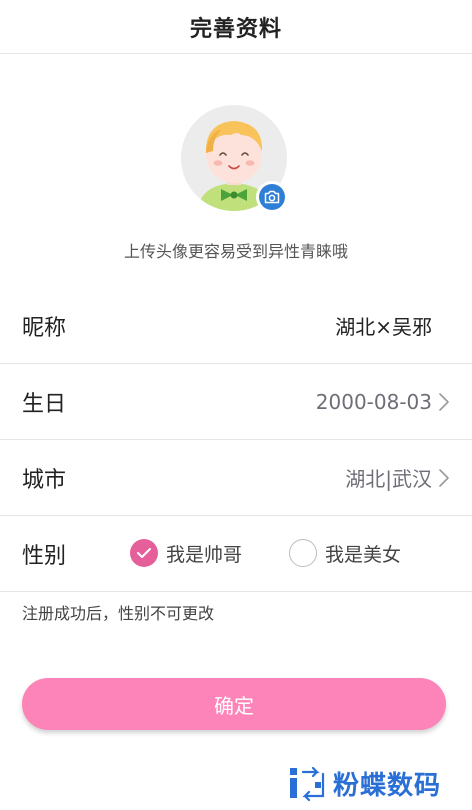  I want to click on gender-label: 性别, so click(44, 556).